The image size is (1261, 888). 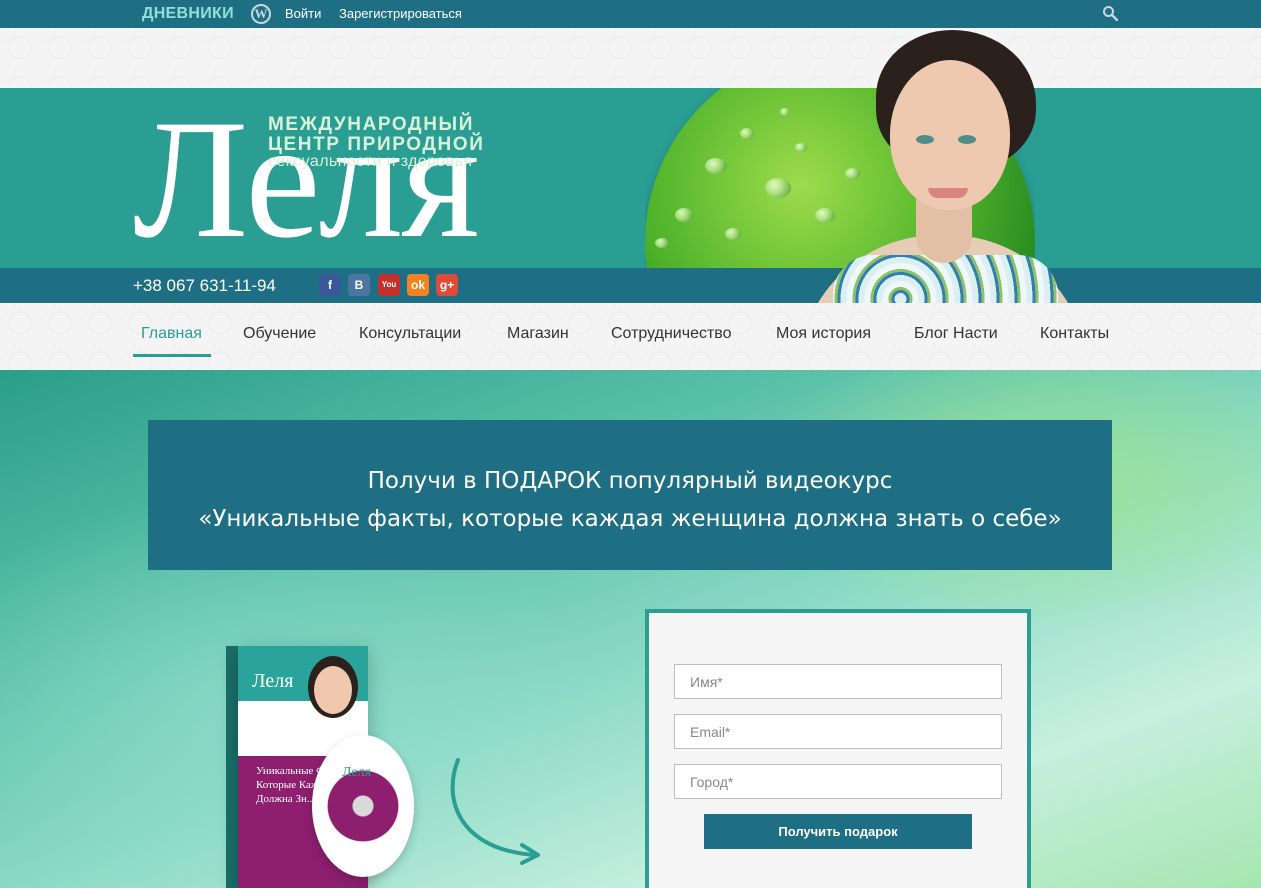 What do you see at coordinates (371, 124) in the screenshot?
I see `logo-tagline-1: МЕЖДУНАРОДНЫЙ` at bounding box center [371, 124].